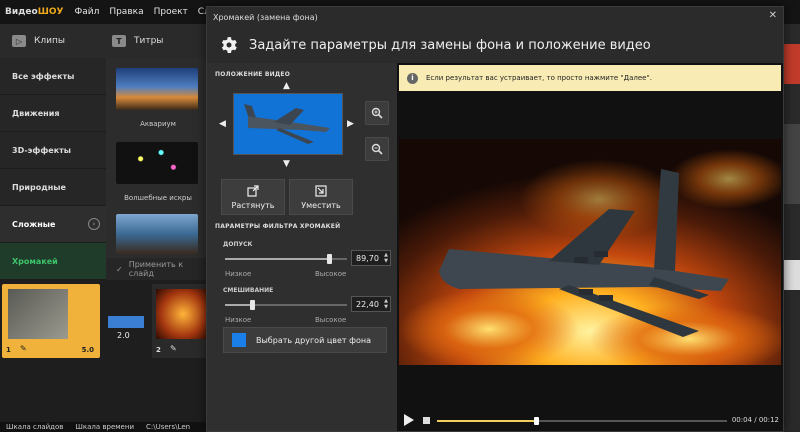  I want to click on zoom-out-button, so click(377, 149).